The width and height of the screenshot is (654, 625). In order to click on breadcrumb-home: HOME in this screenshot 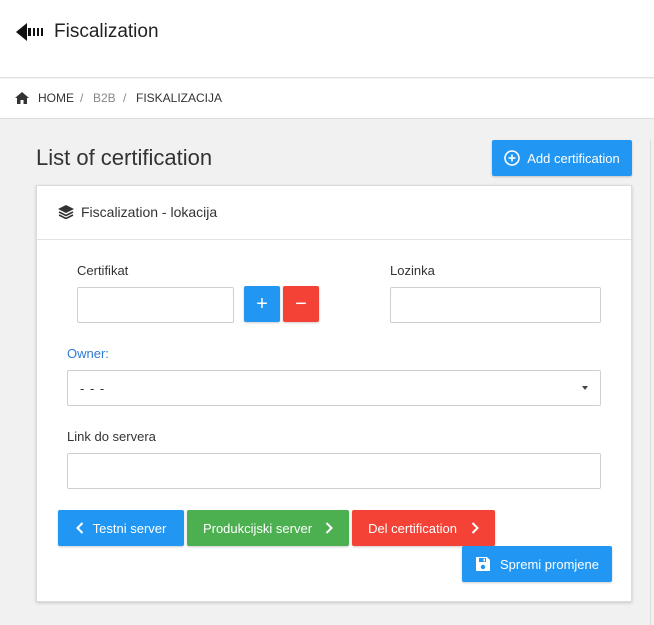, I will do `click(56, 98)`.